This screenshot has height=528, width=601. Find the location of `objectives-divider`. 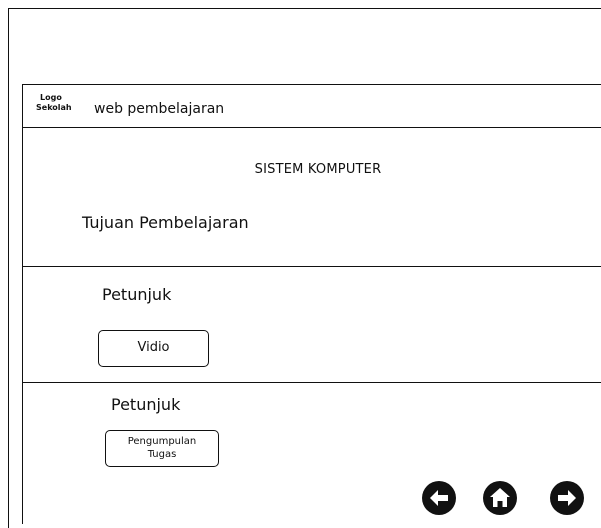

objectives-divider is located at coordinates (311, 266).